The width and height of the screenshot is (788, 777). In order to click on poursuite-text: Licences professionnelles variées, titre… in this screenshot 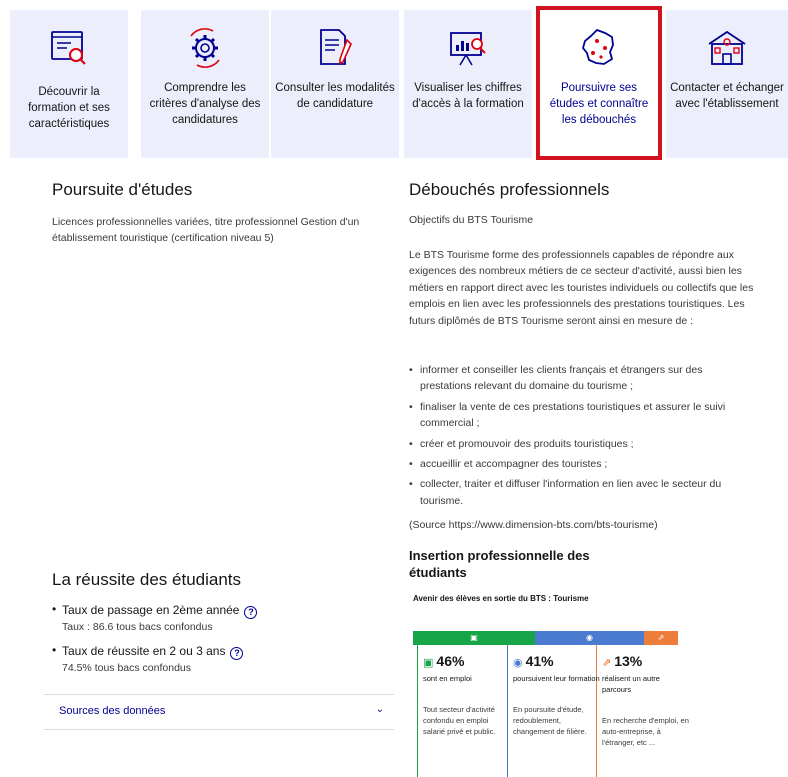, I will do `click(206, 230)`.